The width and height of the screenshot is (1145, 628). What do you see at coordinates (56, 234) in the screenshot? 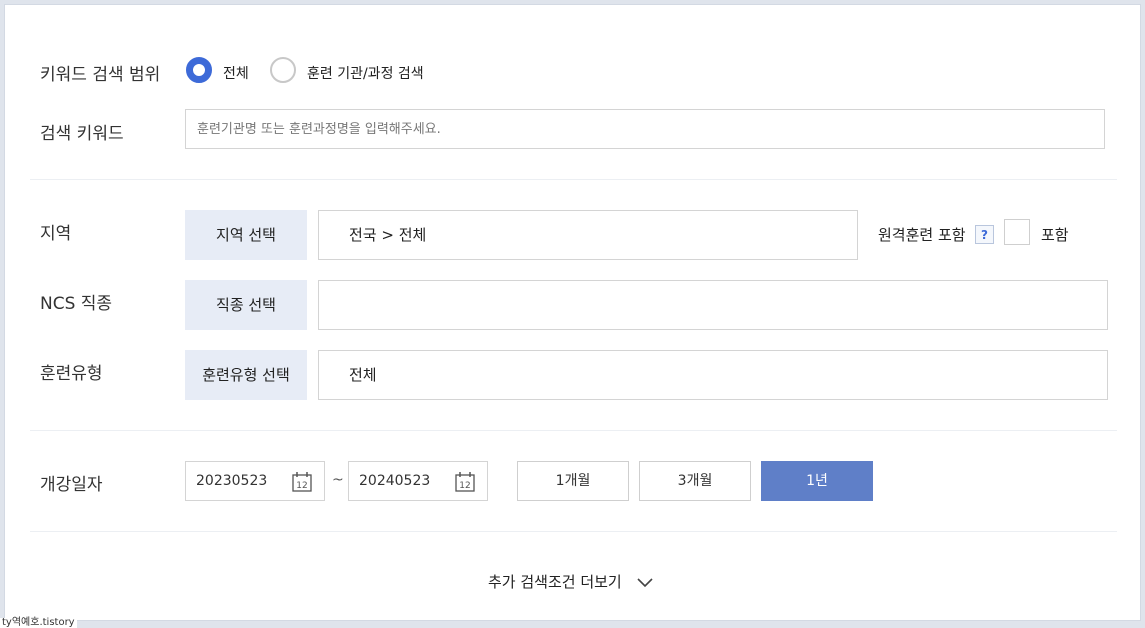
I see `region-label: 지역` at bounding box center [56, 234].